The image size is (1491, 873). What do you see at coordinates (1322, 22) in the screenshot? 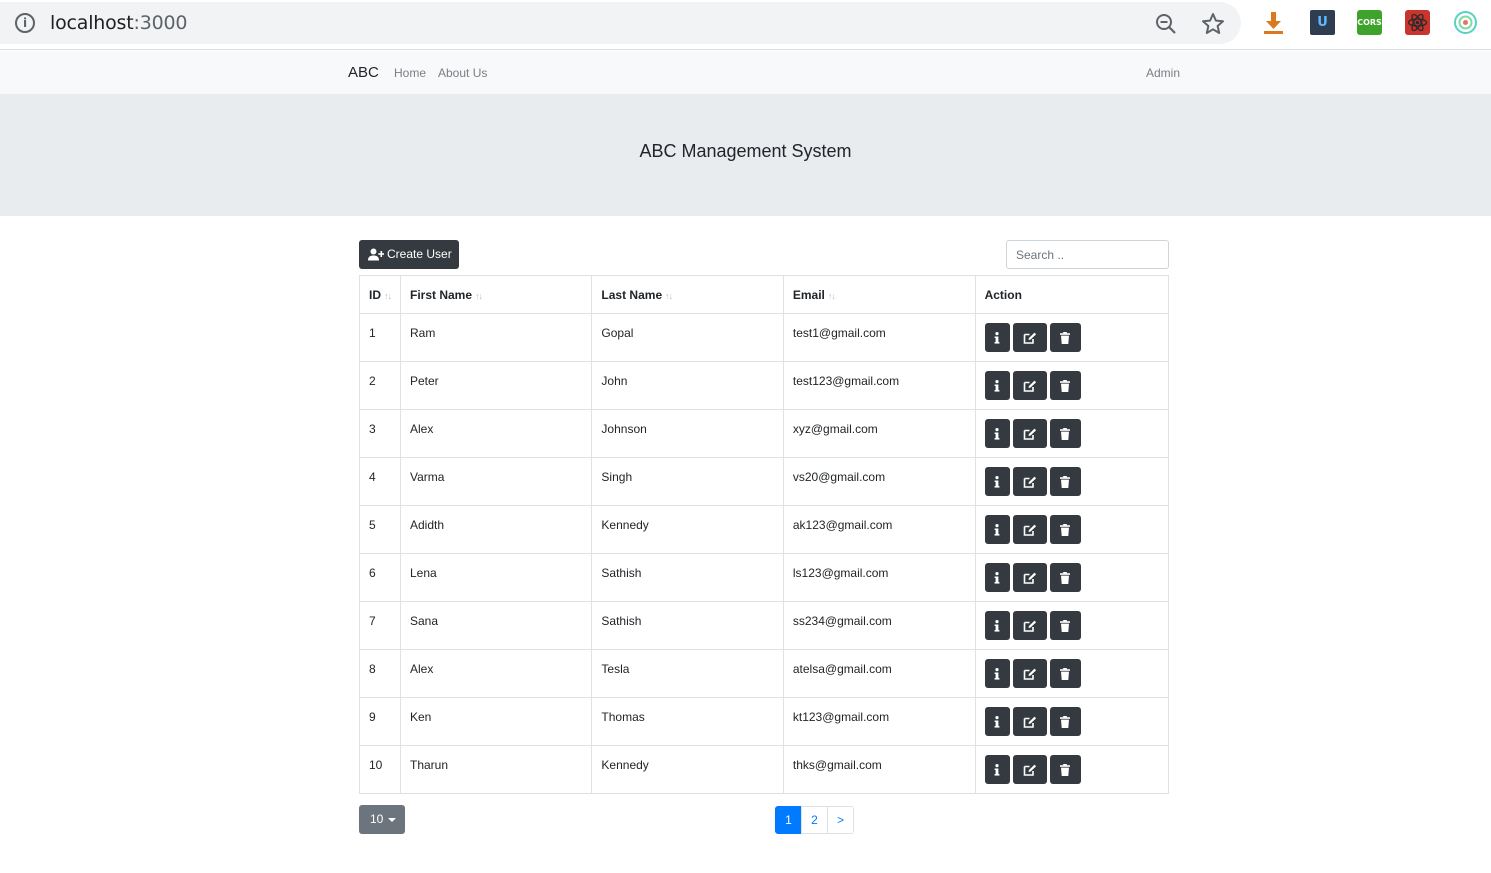
I see `extension-u-icon: U` at bounding box center [1322, 22].